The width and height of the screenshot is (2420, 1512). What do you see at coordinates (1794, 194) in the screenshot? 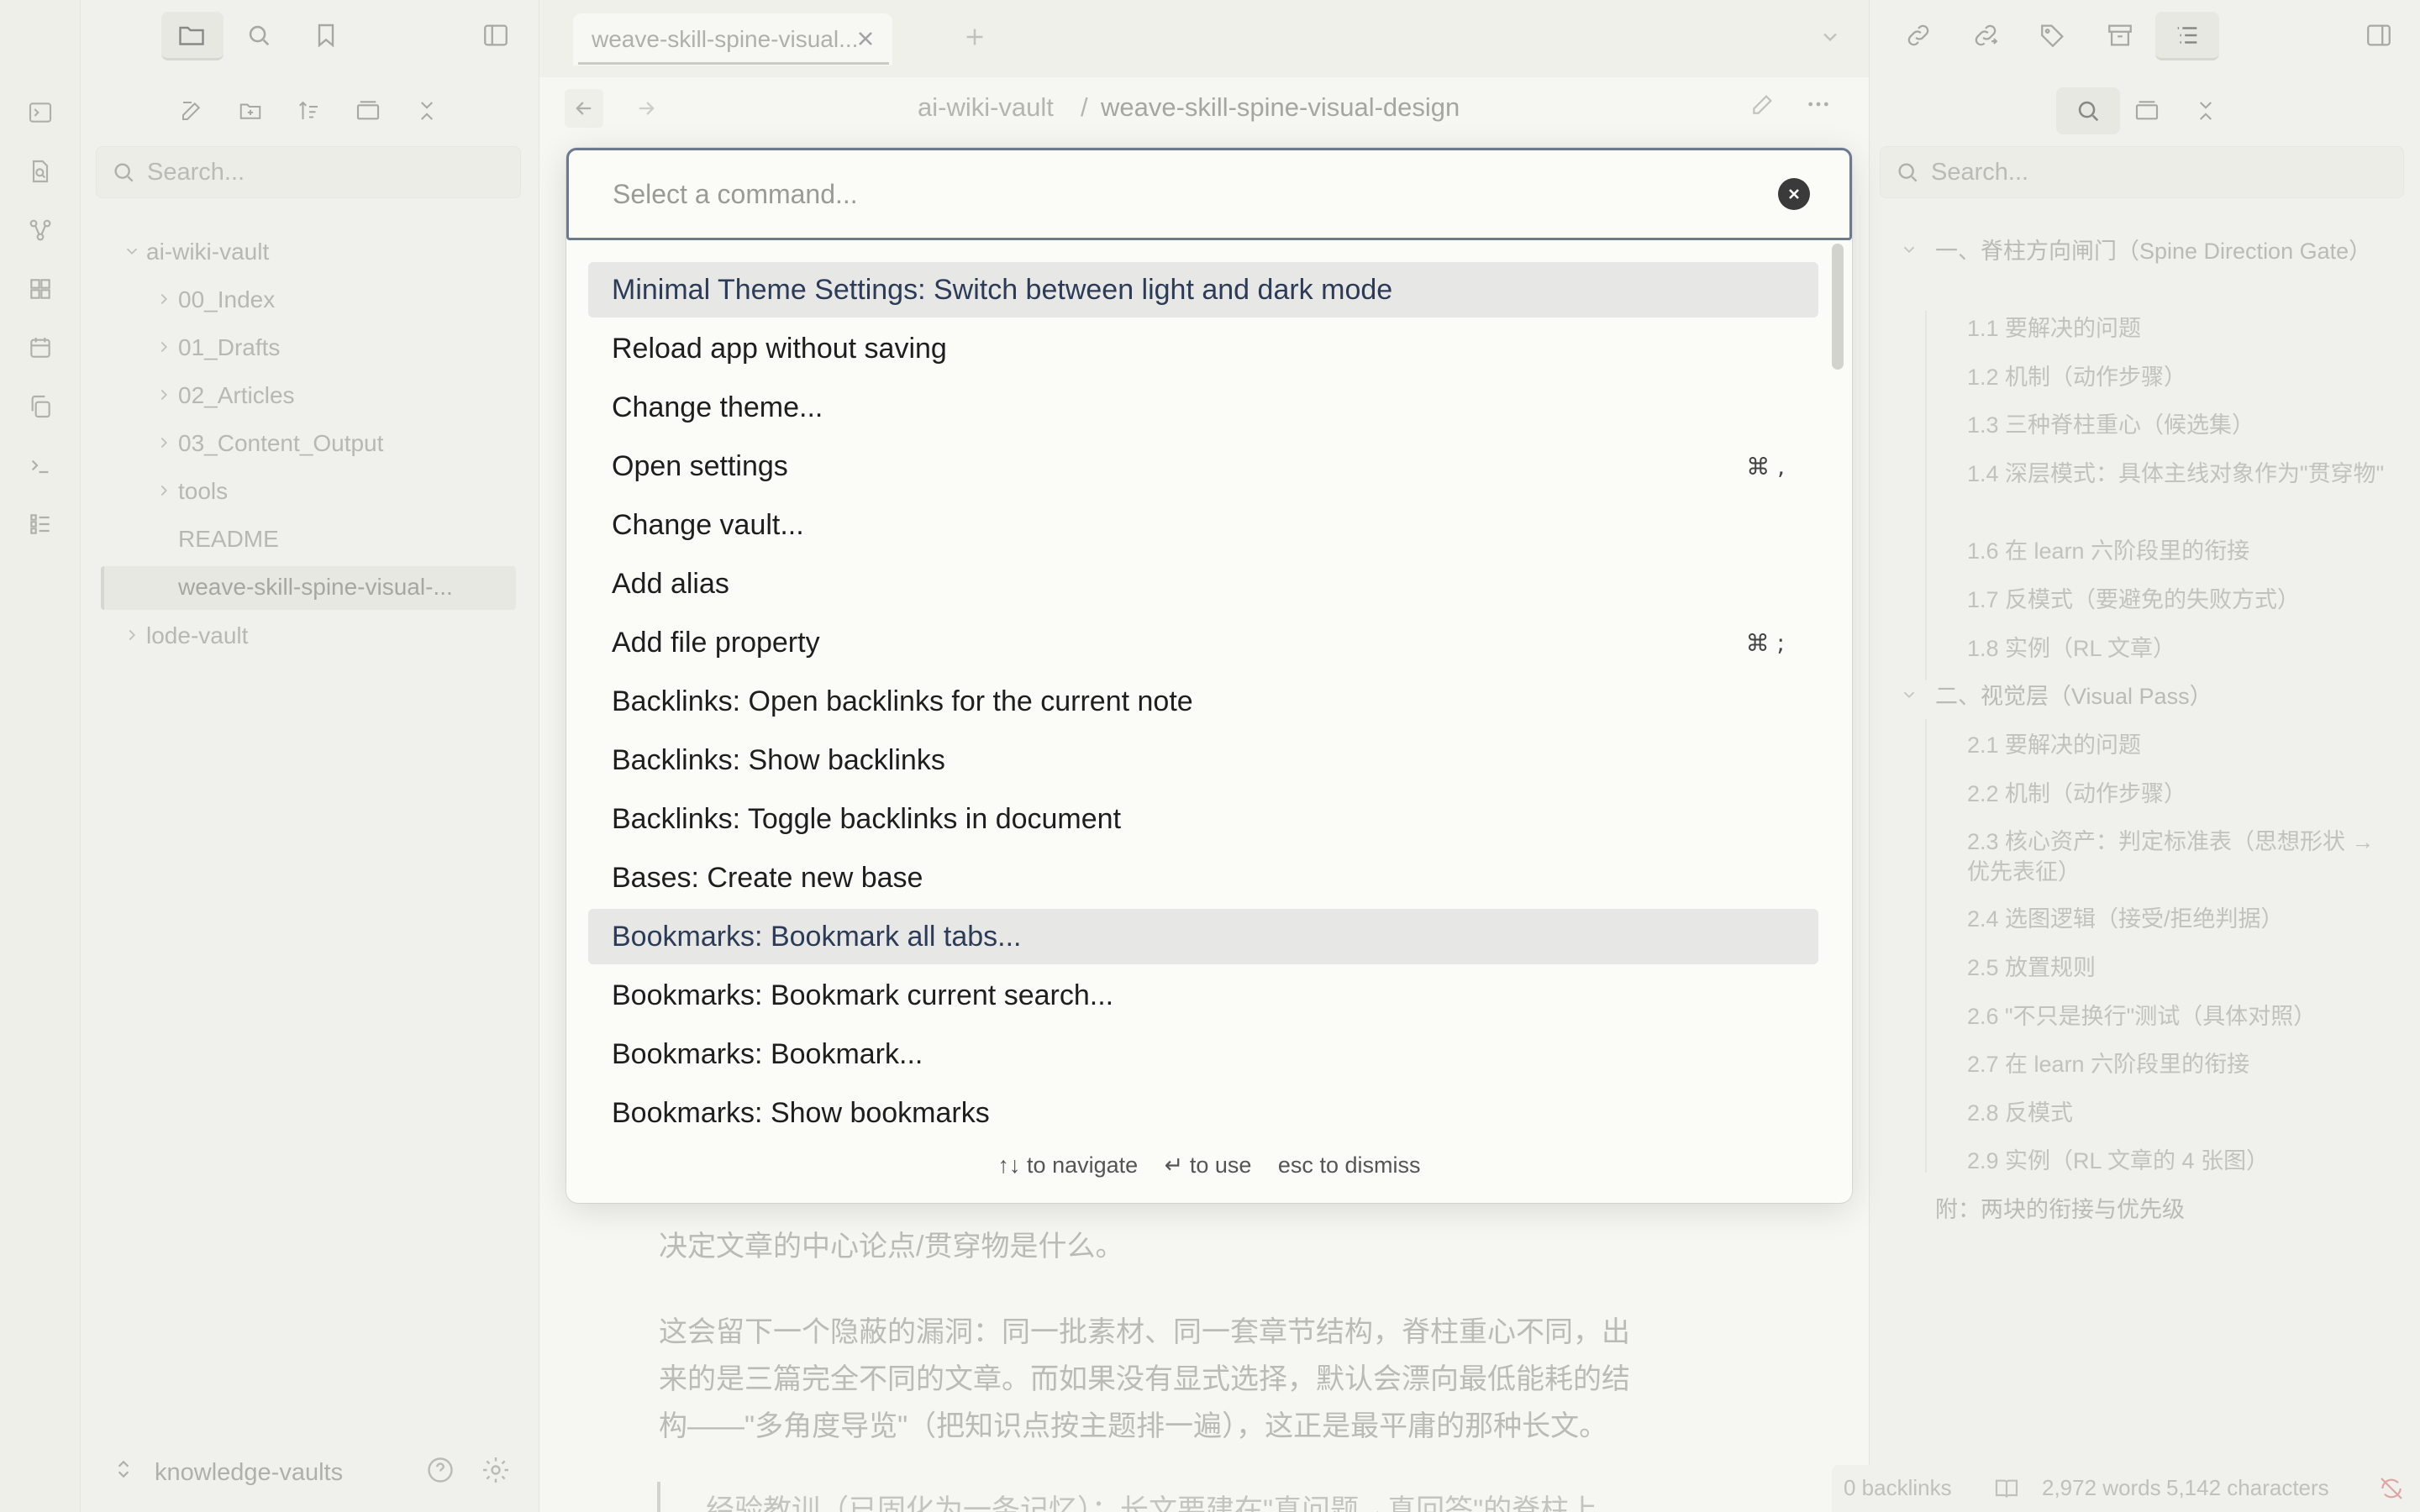
I see `clear-input-icon` at bounding box center [1794, 194].